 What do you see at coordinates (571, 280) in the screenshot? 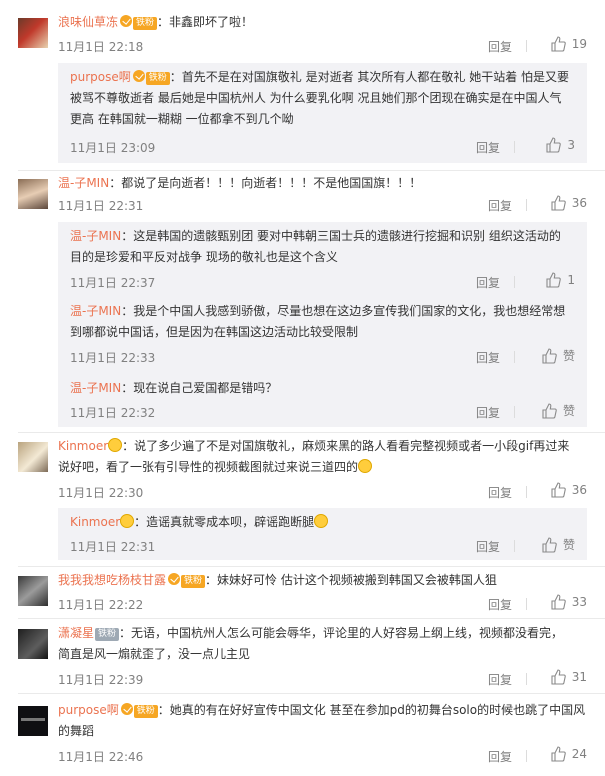
I see `like-count: 1` at bounding box center [571, 280].